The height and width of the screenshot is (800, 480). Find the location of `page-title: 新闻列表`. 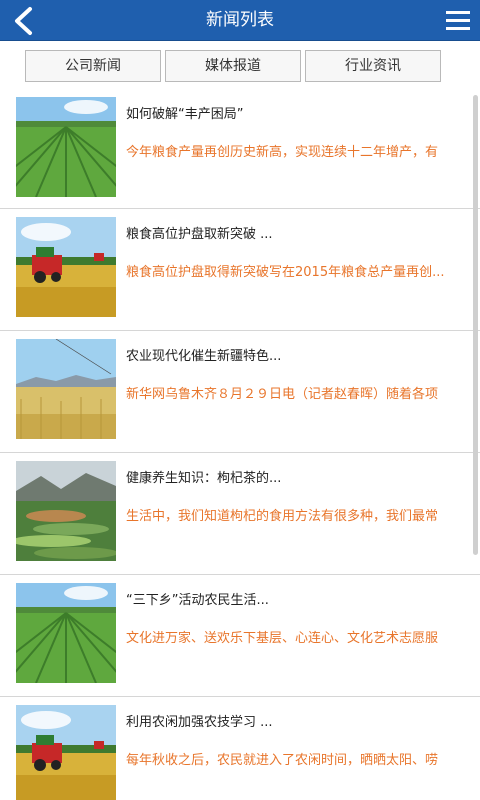

page-title: 新闻列表 is located at coordinates (240, 20).